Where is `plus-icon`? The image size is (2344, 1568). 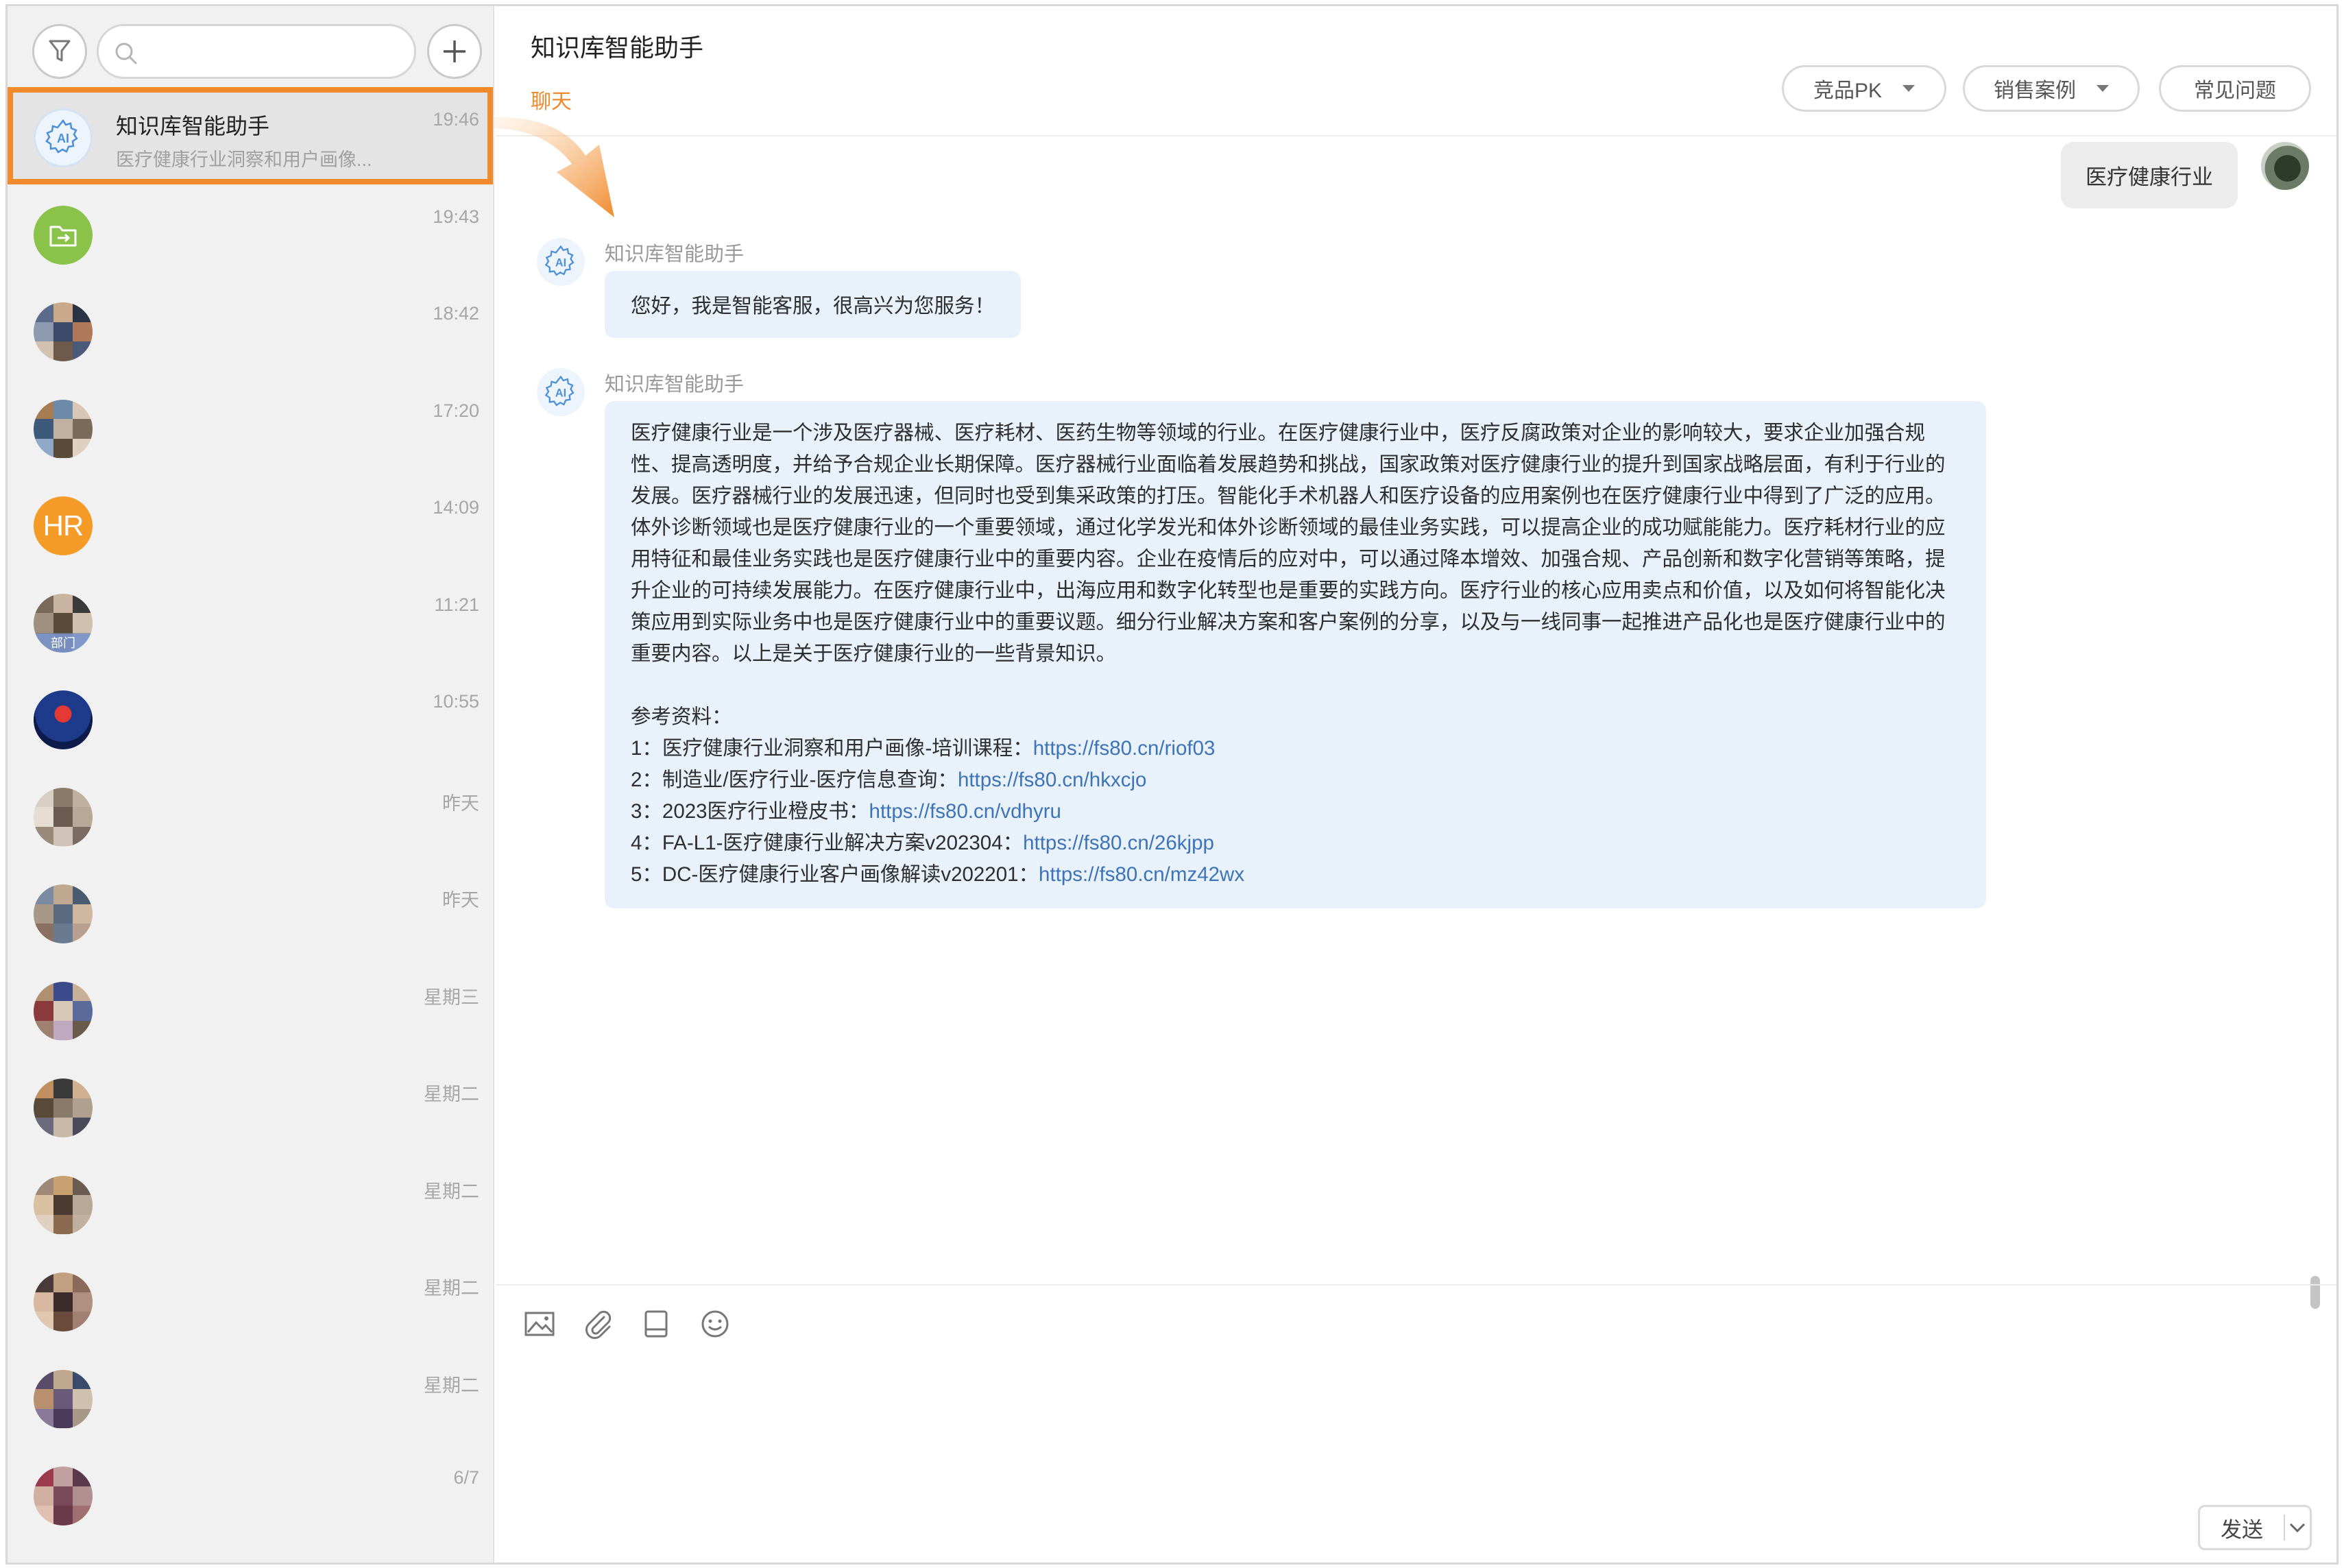 plus-icon is located at coordinates (455, 51).